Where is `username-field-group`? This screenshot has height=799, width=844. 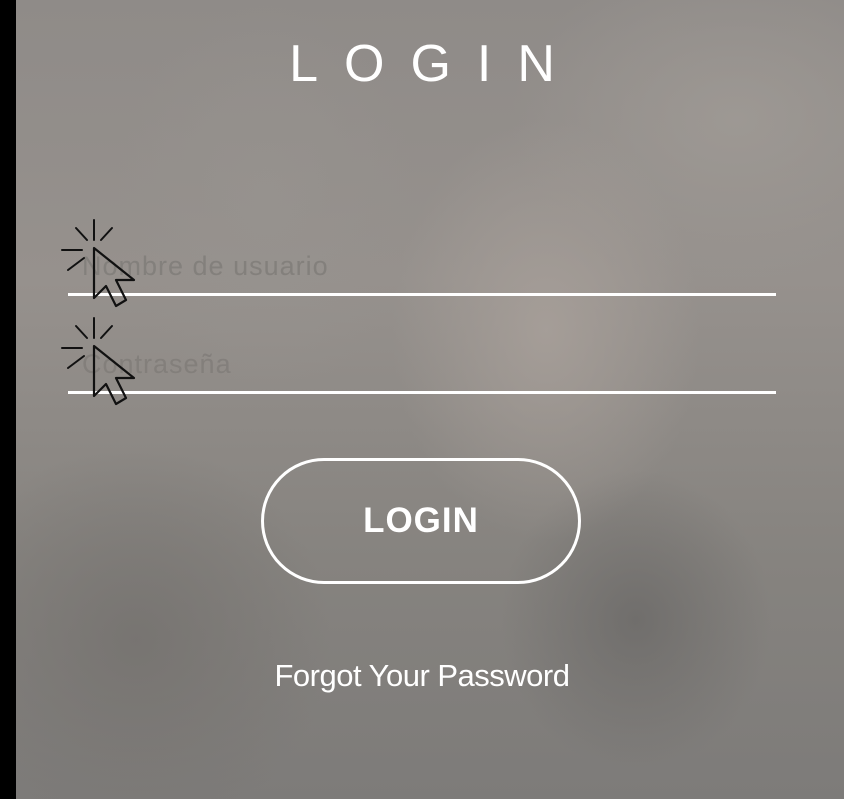 username-field-group is located at coordinates (418, 263).